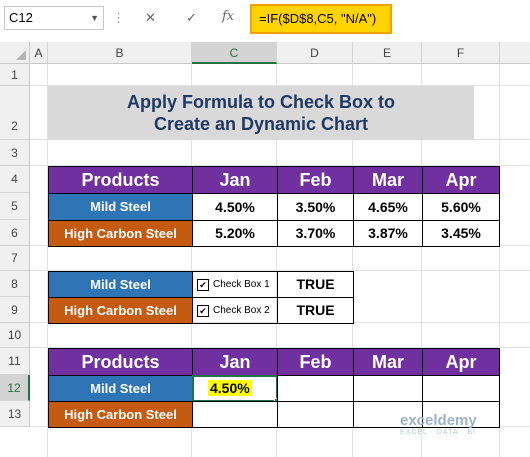 This screenshot has width=530, height=457. What do you see at coordinates (120, 414) in the screenshot?
I see `table3-row-high-carbon-steel: High Carbon Steel` at bounding box center [120, 414].